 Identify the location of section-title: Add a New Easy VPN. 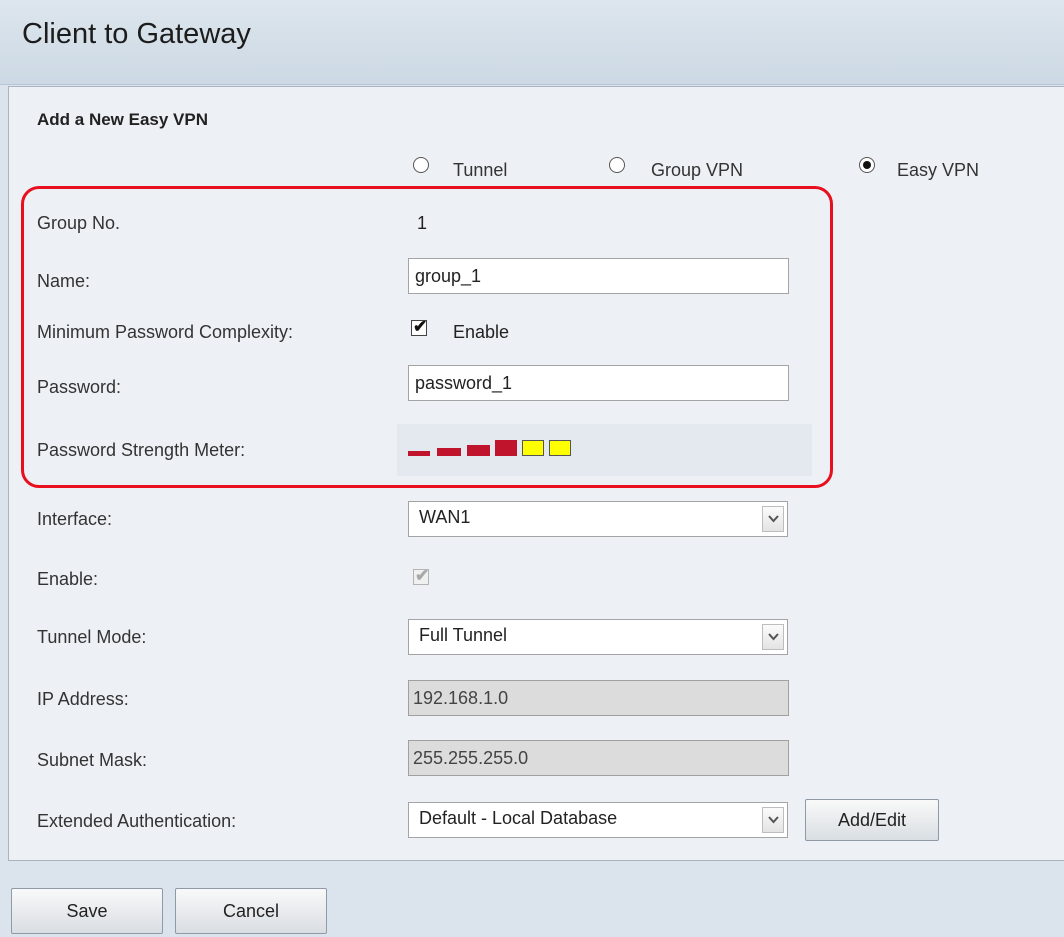
(123, 119).